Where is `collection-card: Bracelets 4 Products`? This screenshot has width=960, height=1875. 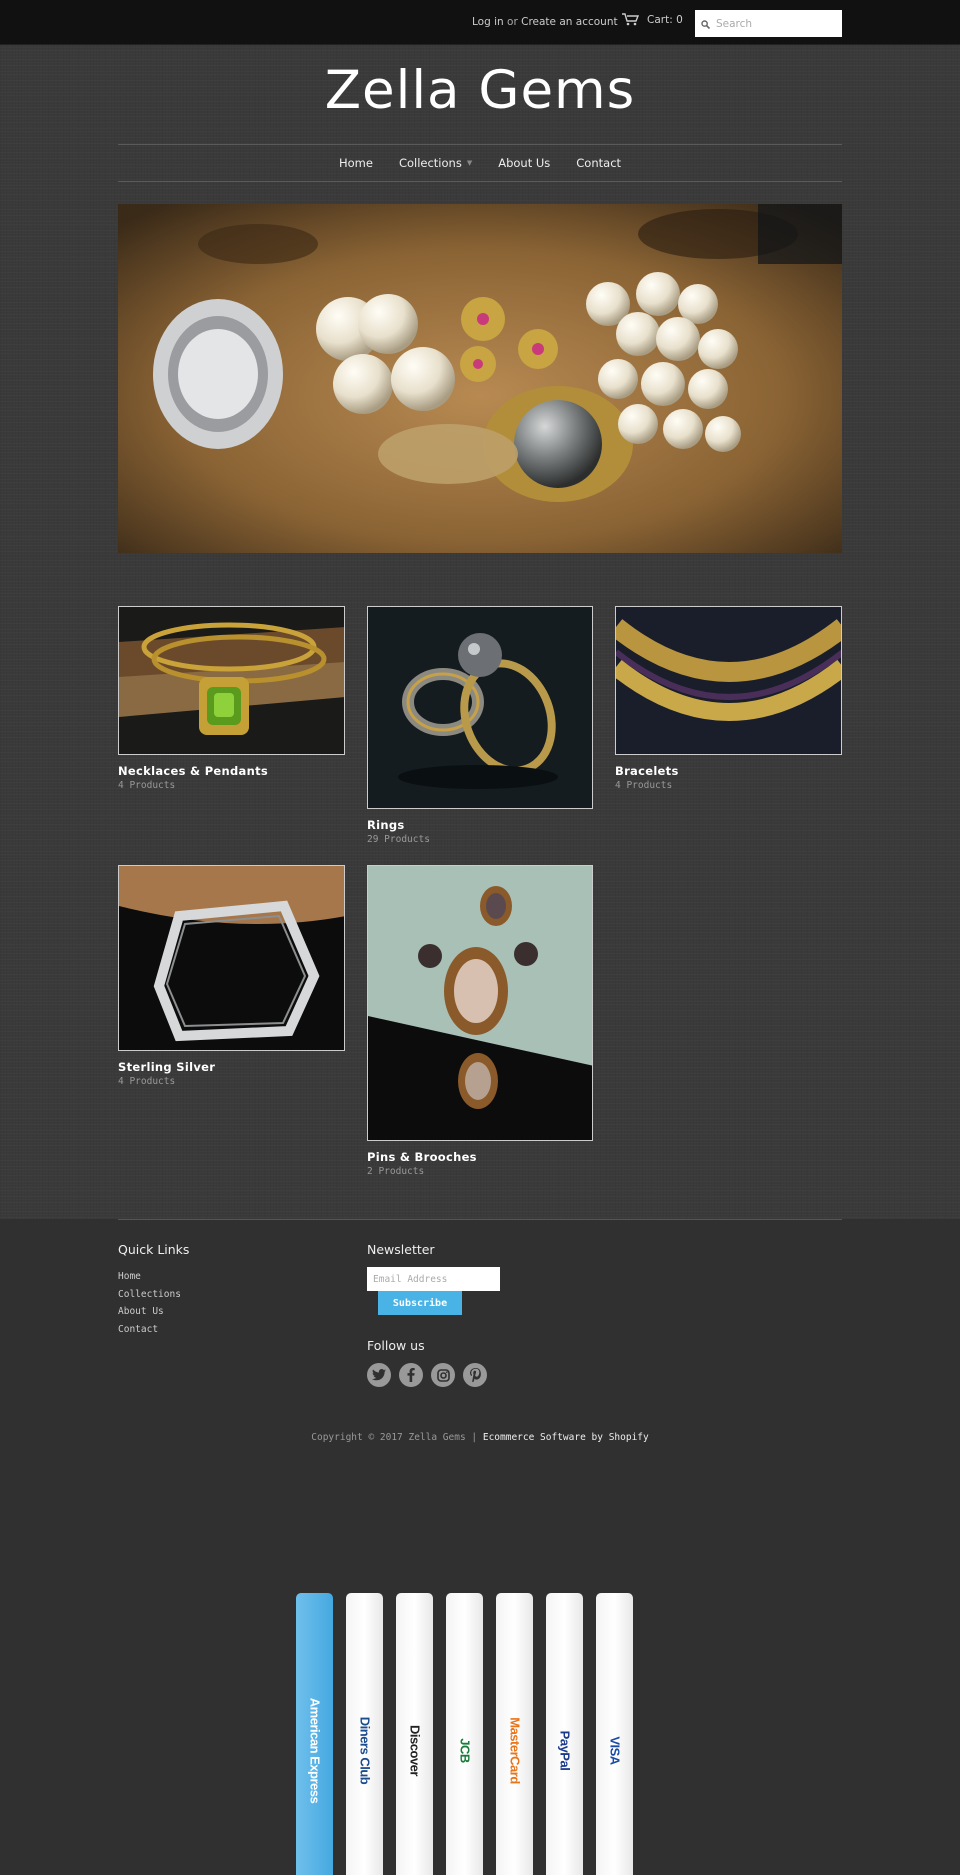
collection-card: Bracelets 4 Products is located at coordinates (728, 698).